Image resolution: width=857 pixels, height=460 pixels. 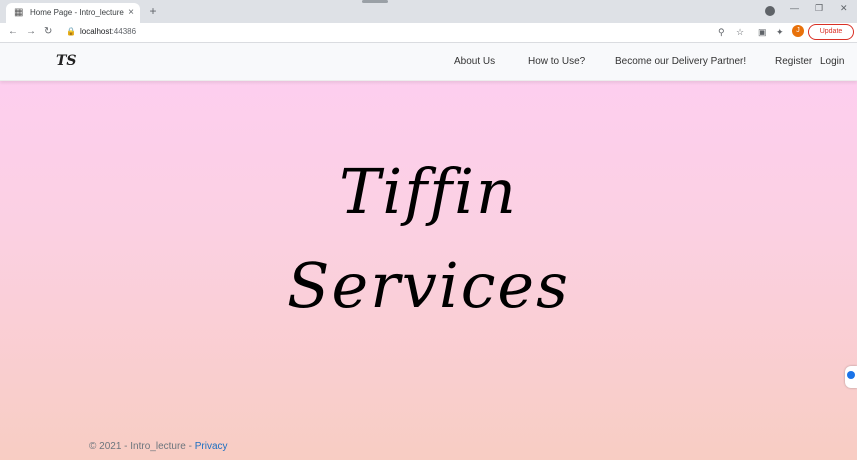 I want to click on restore-icon: ❐, so click(x=819, y=8).